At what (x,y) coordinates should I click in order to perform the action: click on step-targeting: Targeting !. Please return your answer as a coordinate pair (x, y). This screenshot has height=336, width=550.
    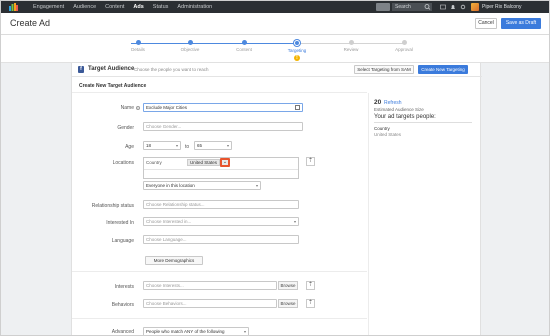
    Looking at the image, I should click on (297, 50).